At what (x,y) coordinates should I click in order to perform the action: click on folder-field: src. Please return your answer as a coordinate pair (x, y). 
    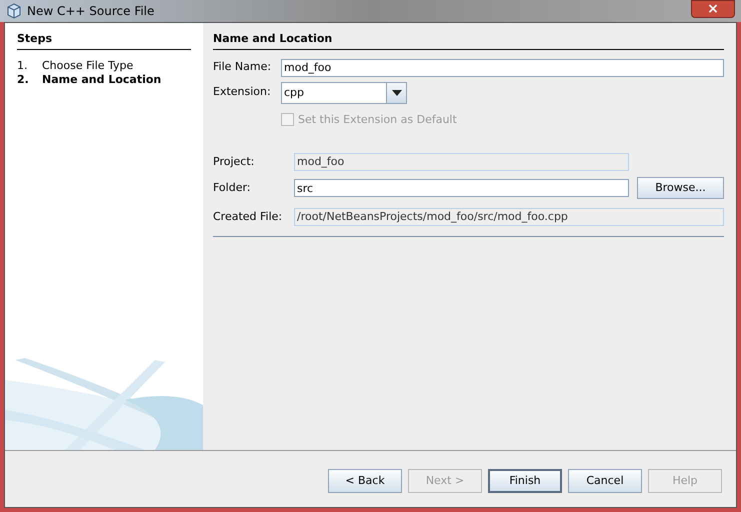
    Looking at the image, I should click on (461, 188).